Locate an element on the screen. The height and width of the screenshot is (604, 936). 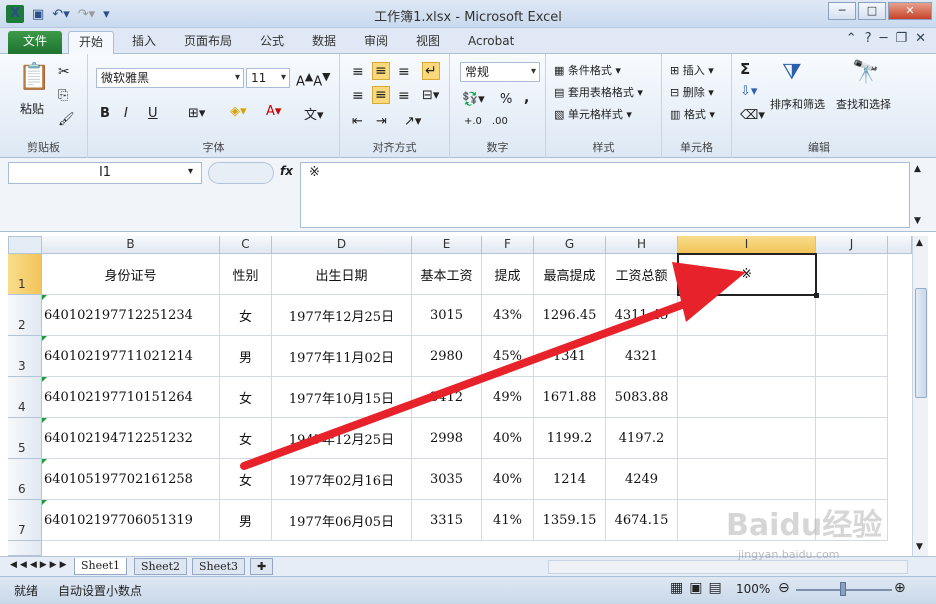
vertical-scroll-thumb is located at coordinates (921, 343).